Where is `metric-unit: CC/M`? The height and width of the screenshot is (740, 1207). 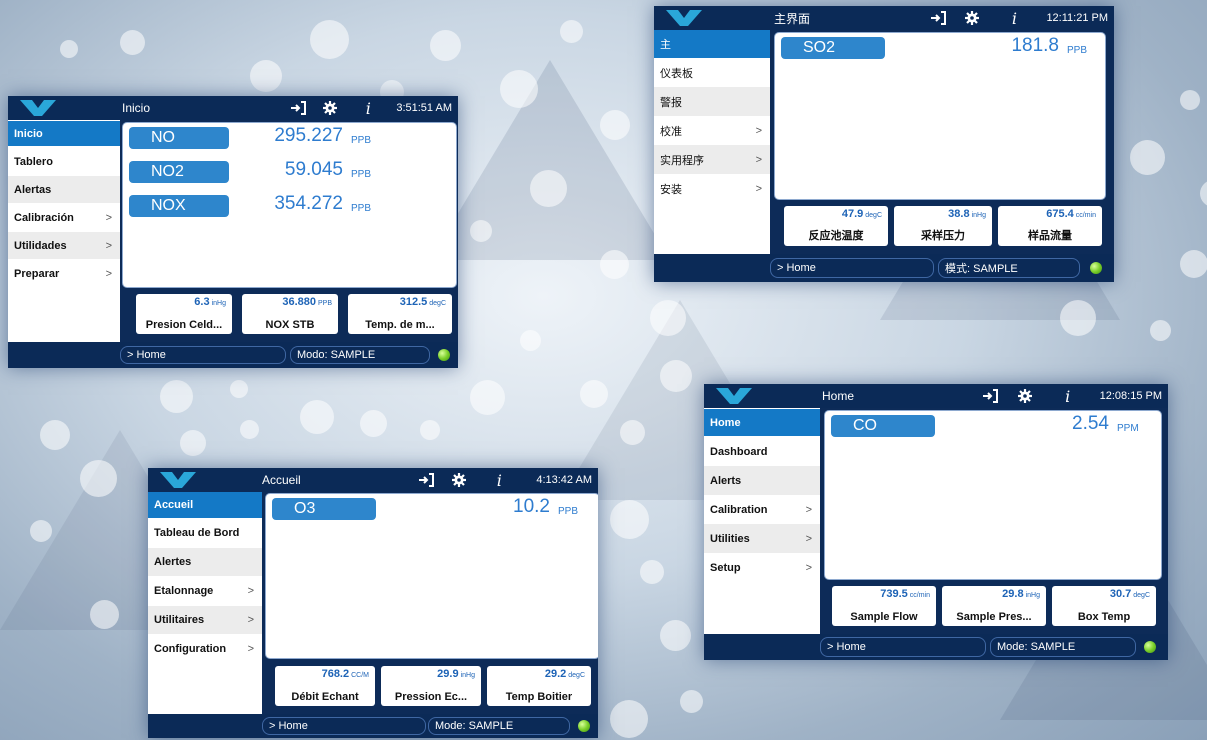
metric-unit: CC/M is located at coordinates (360, 675).